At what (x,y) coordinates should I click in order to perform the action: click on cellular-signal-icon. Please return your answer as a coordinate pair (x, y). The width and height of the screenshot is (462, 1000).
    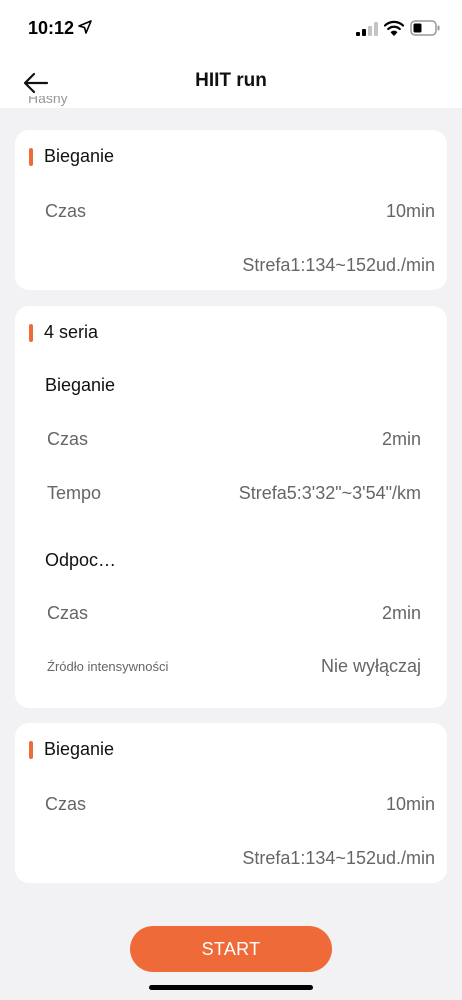
    Looking at the image, I should click on (367, 29).